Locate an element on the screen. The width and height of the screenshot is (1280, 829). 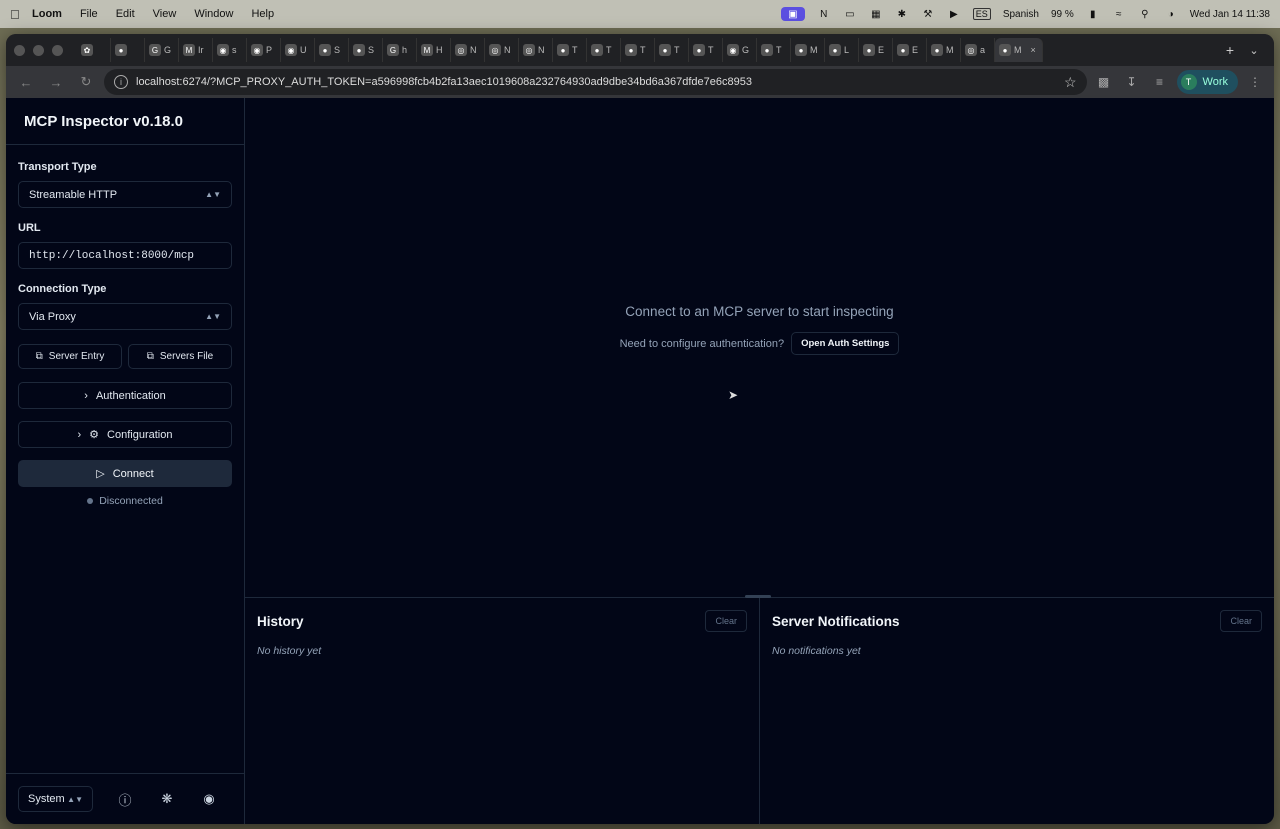
site-info-icon: i is located at coordinates (121, 82).